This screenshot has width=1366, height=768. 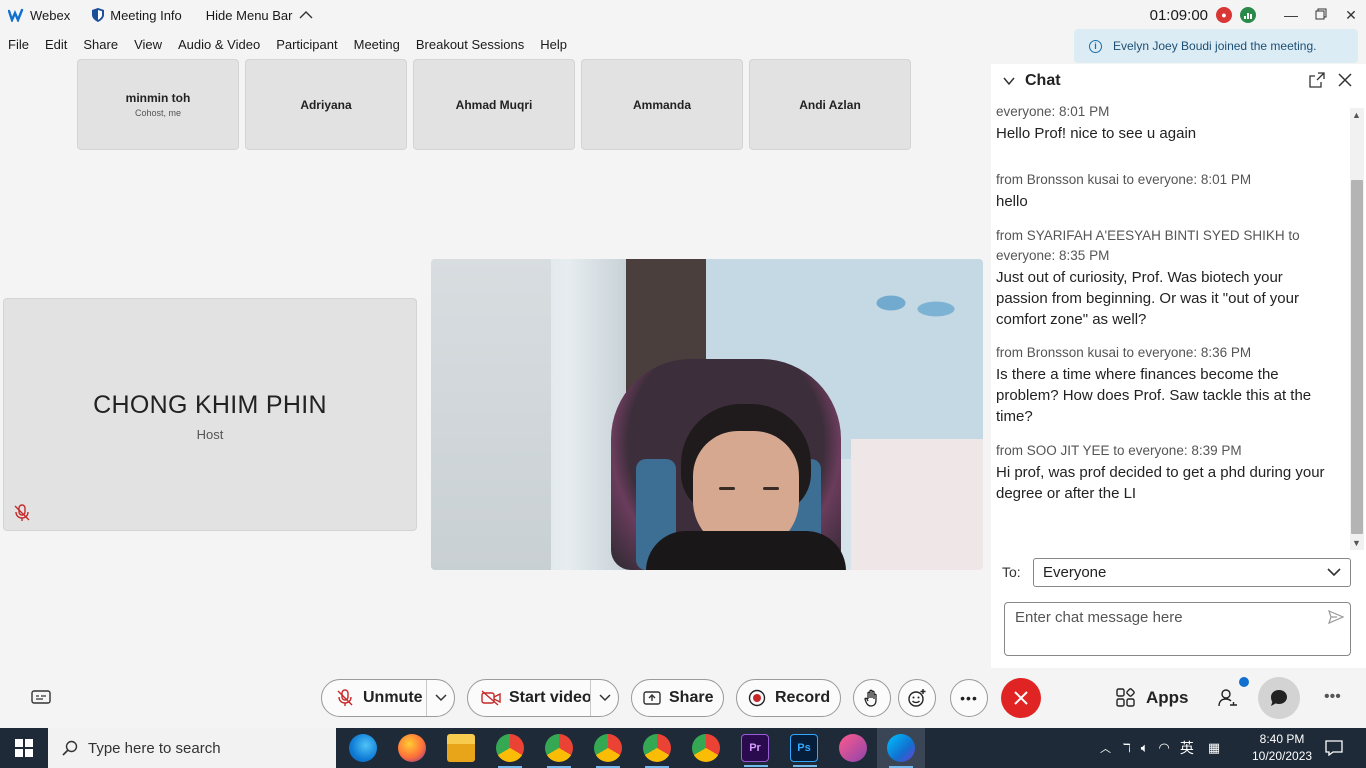 I want to click on menu-edit: Edit, so click(x=56, y=44).